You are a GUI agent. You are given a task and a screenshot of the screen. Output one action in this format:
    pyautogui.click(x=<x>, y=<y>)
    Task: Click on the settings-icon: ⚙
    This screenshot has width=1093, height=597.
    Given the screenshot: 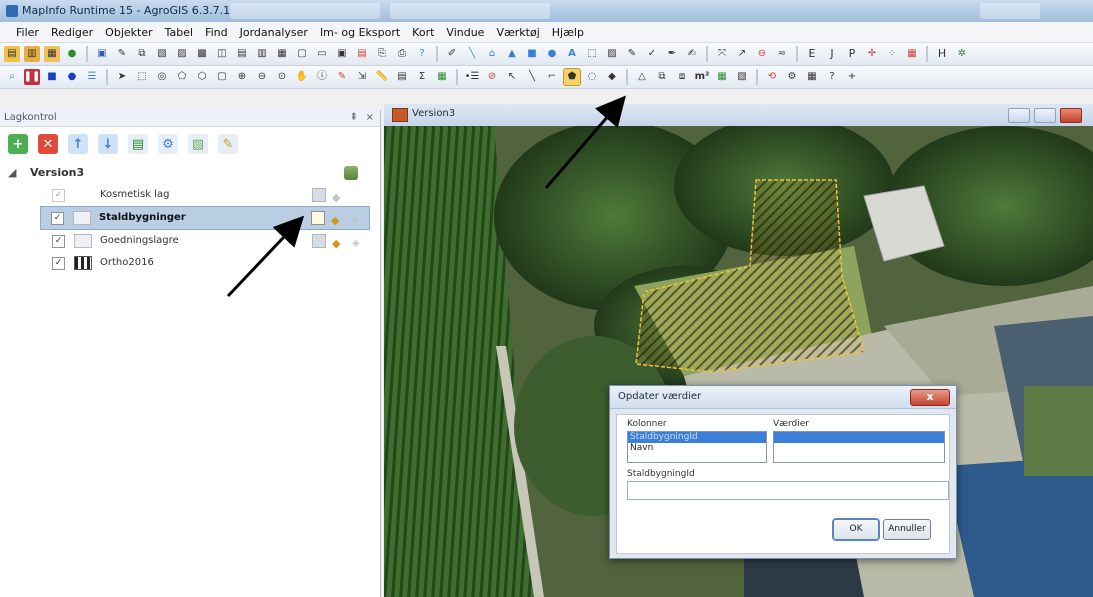 What is the action you would take?
    pyautogui.click(x=792, y=77)
    